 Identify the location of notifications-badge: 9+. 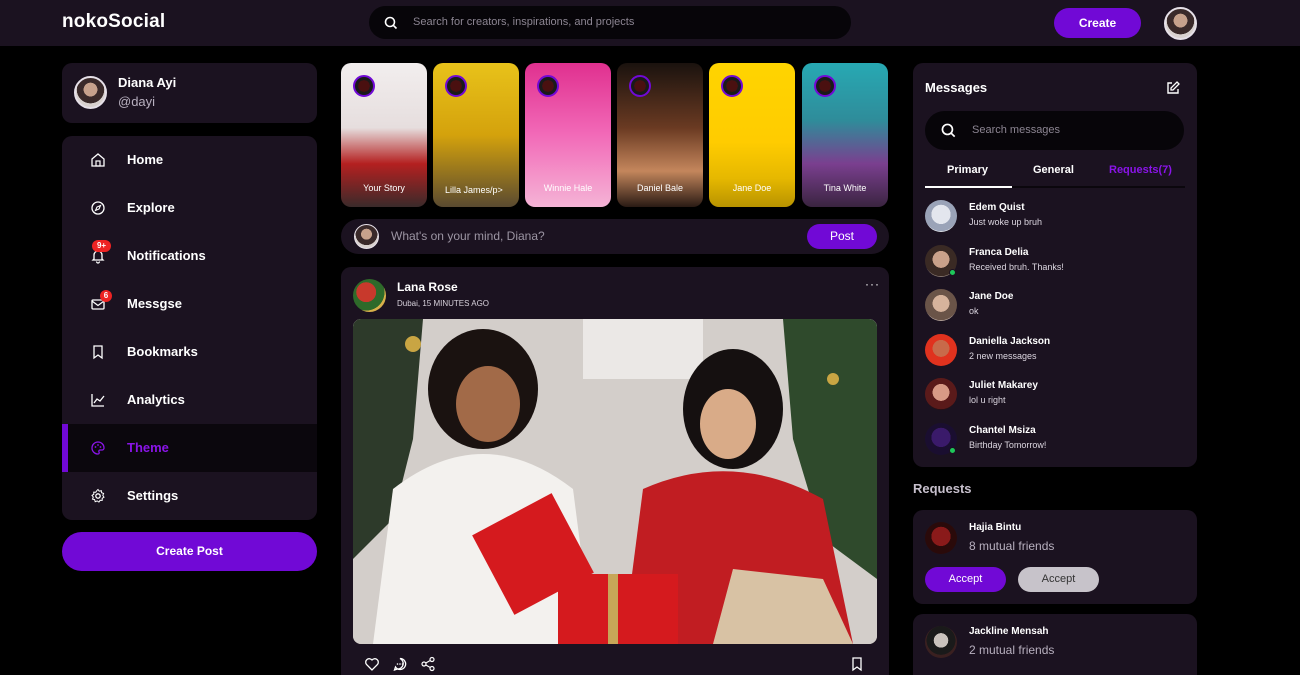
(101, 246).